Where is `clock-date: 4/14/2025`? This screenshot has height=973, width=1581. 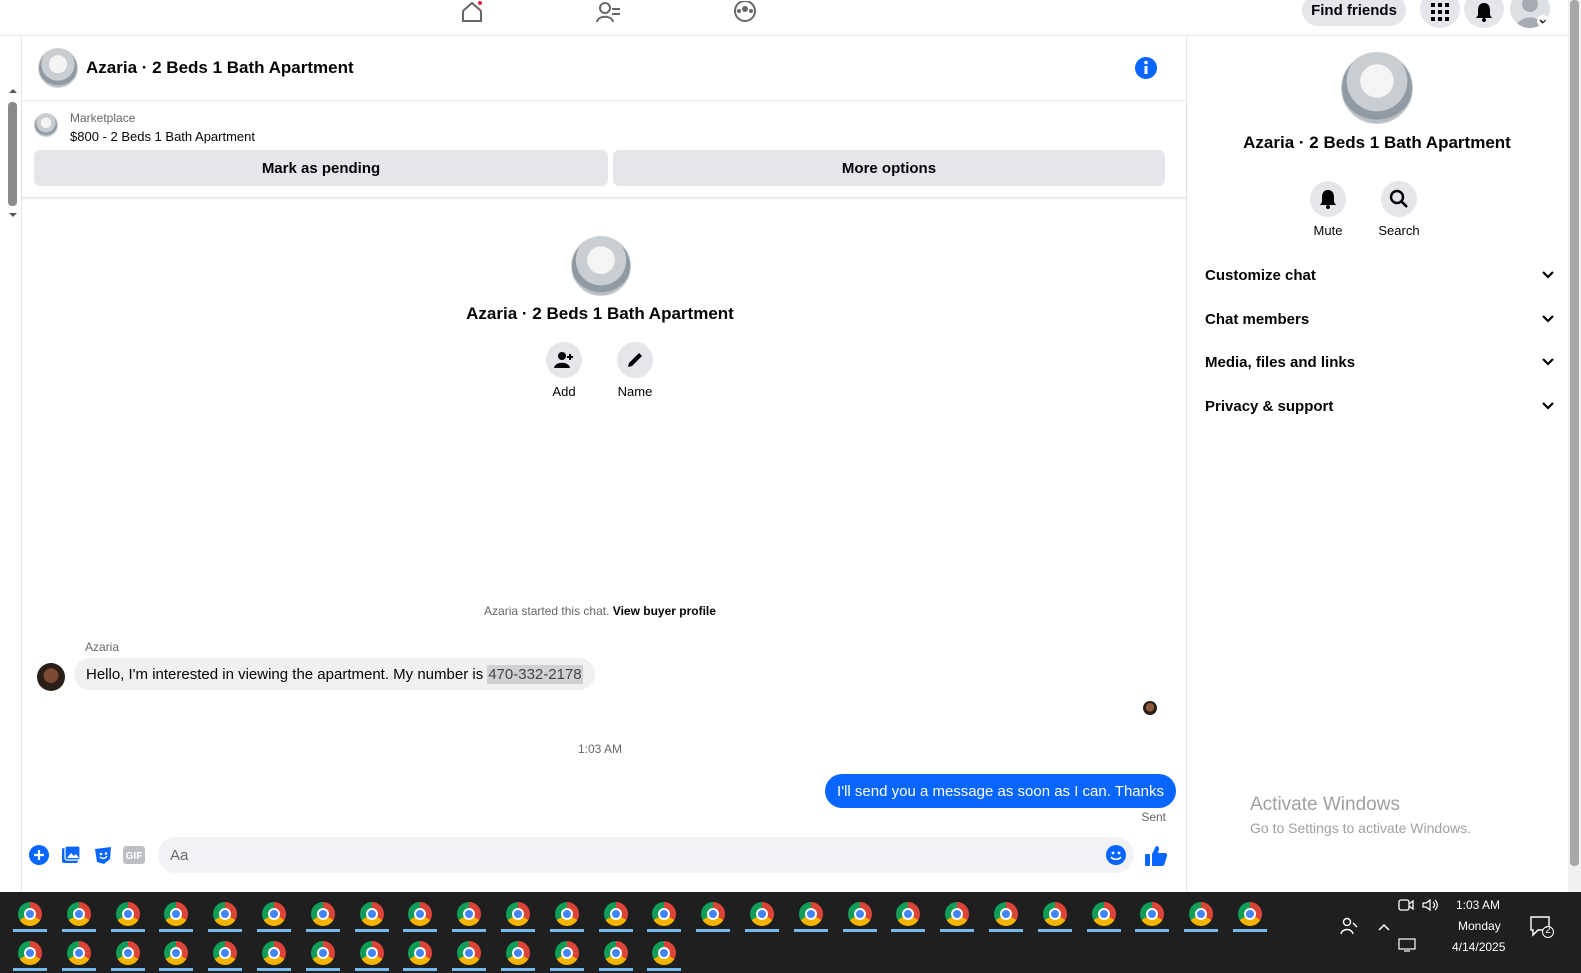
clock-date: 4/14/2025 is located at coordinates (1478, 947).